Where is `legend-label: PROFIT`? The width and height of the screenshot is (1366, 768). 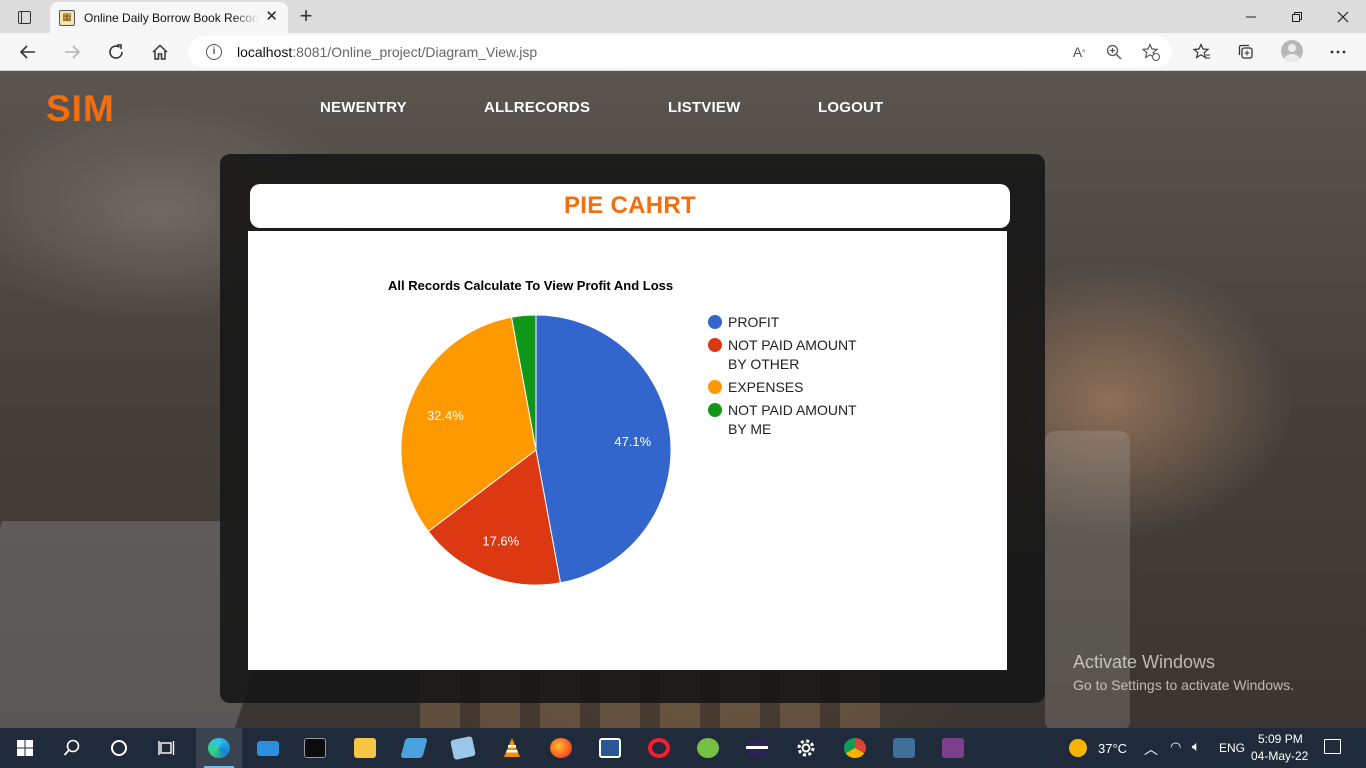 legend-label: PROFIT is located at coordinates (754, 322).